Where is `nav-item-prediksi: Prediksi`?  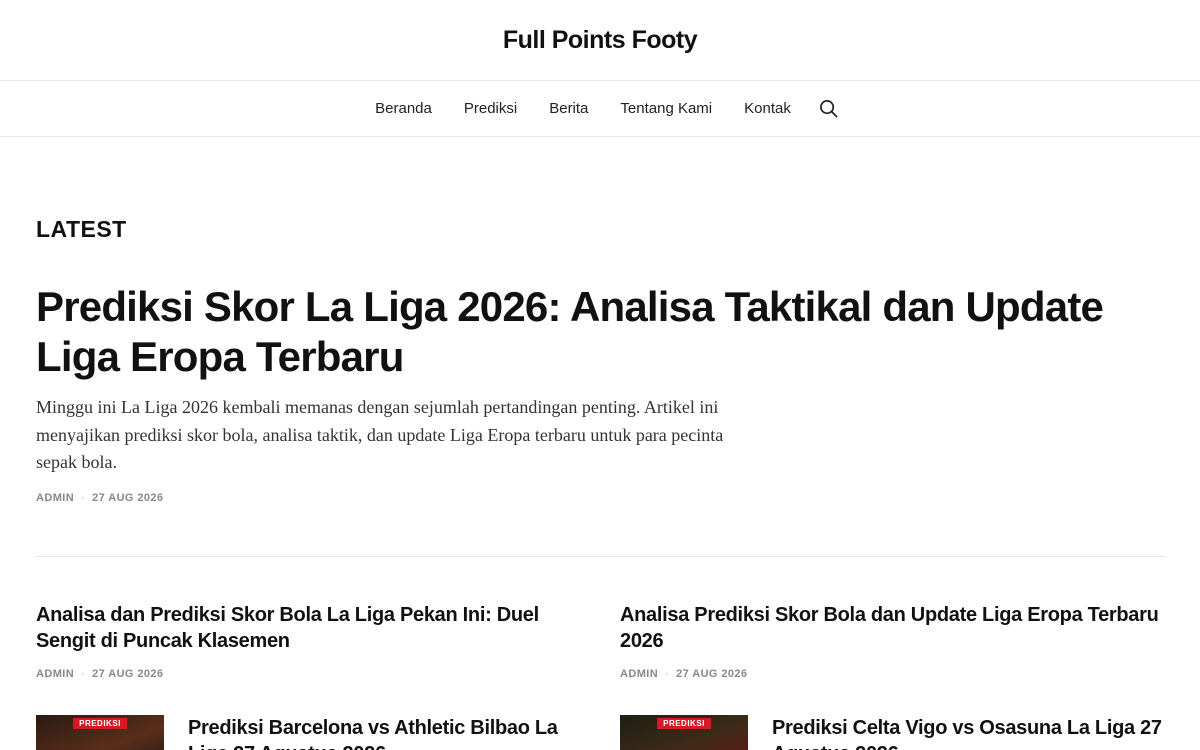 nav-item-prediksi: Prediksi is located at coordinates (490, 108).